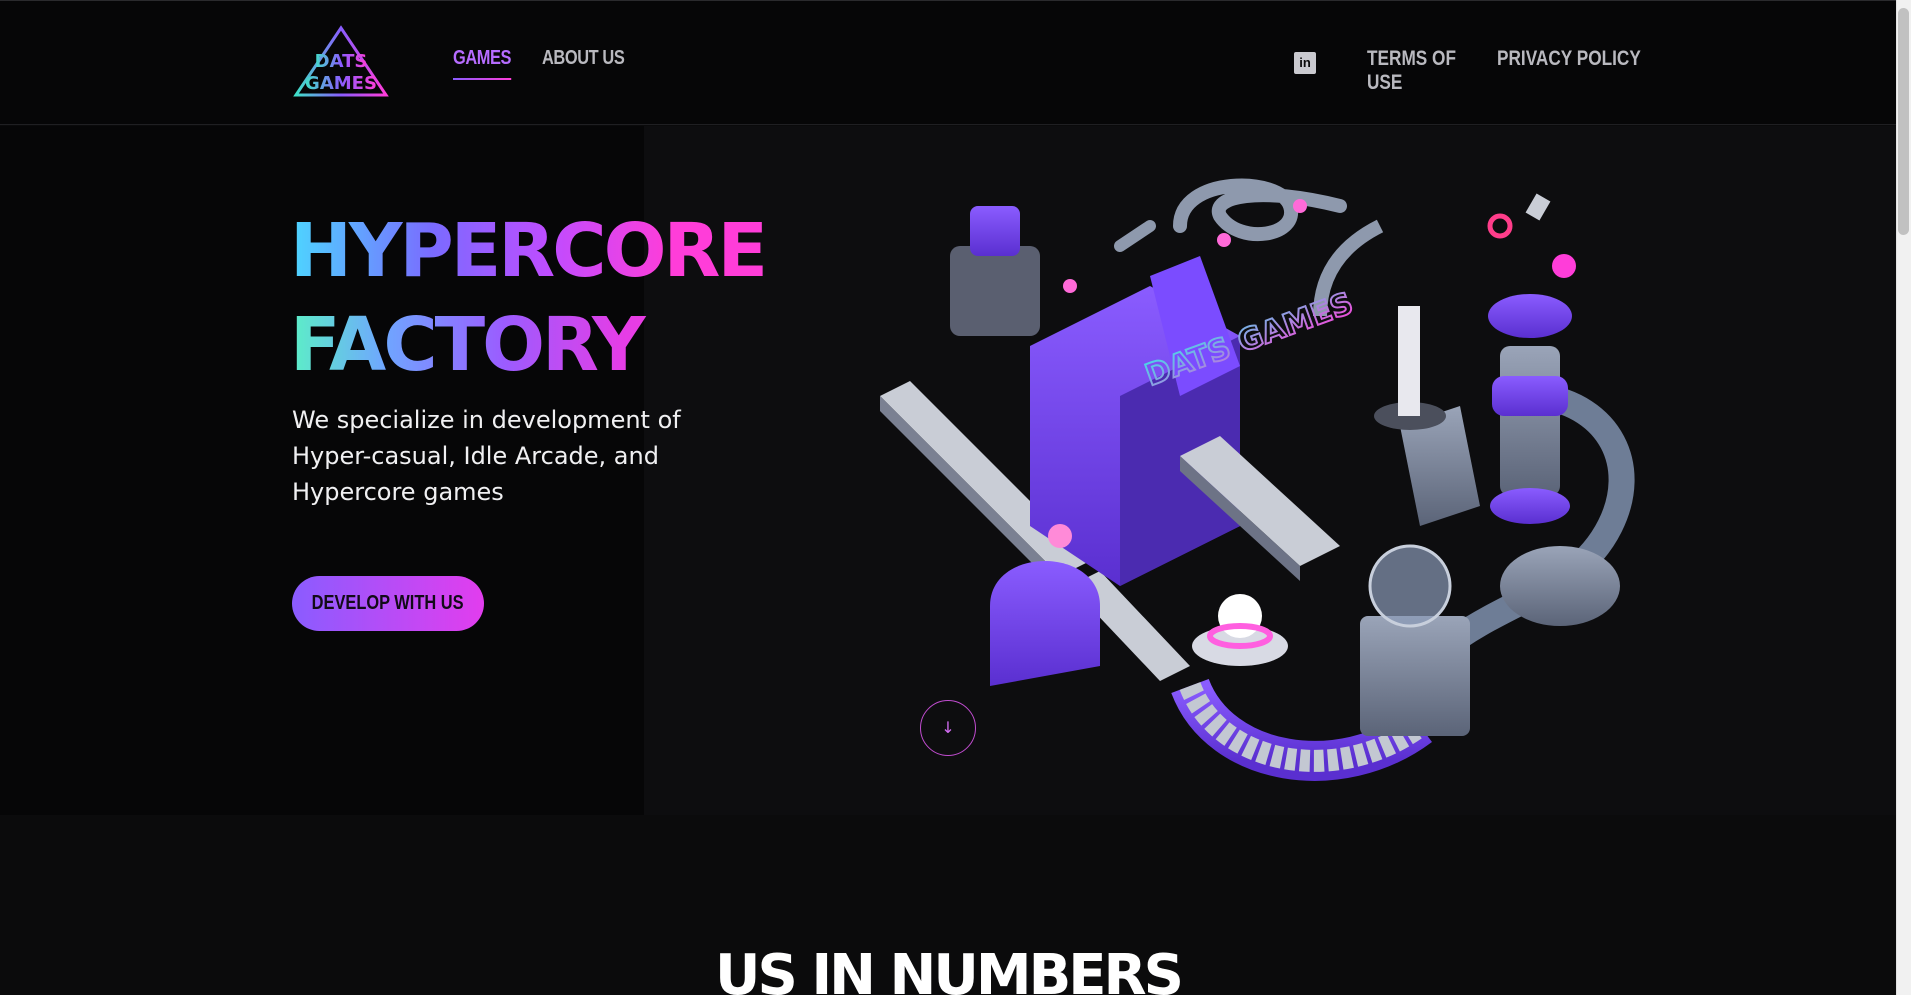  I want to click on develop-with-us-button: DEVELOP WITH US, so click(388, 603).